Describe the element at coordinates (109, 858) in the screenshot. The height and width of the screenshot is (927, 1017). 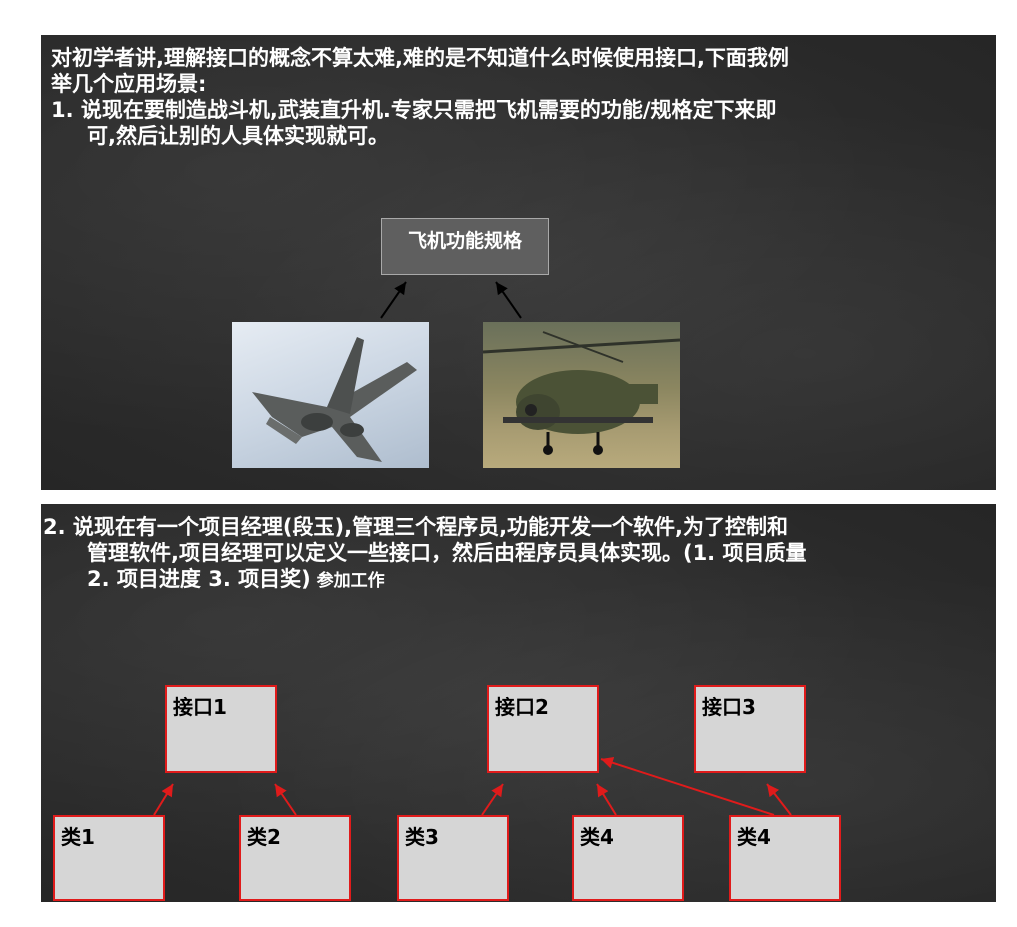
I see `class-1-box: 类1` at that location.